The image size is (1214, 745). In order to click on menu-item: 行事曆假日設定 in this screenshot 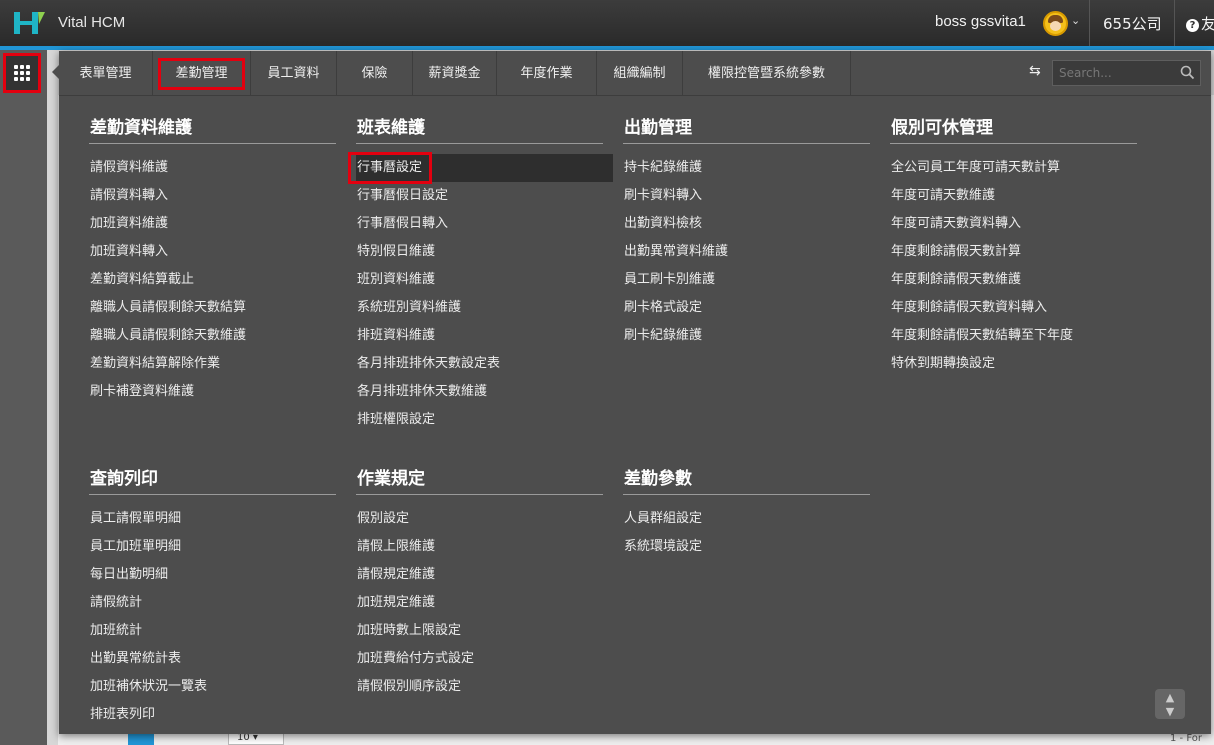, I will do `click(484, 196)`.